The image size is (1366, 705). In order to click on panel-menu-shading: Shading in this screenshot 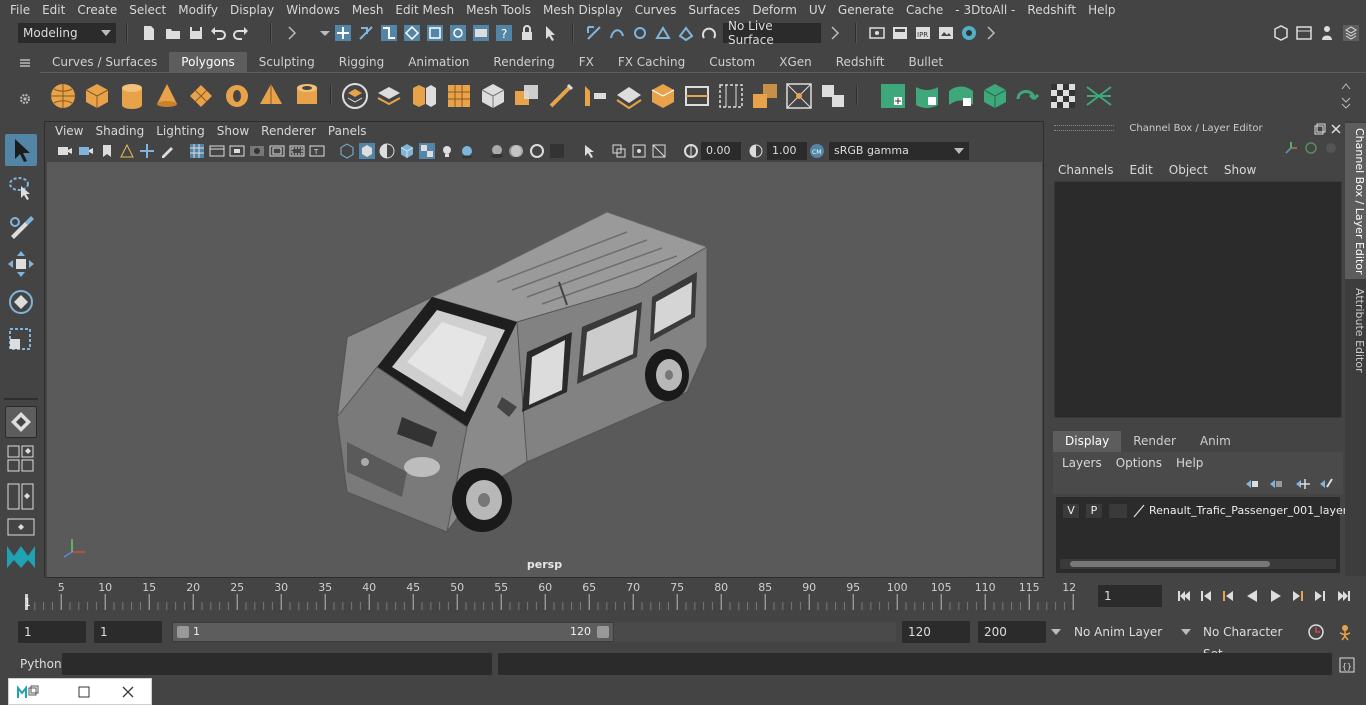, I will do `click(119, 131)`.